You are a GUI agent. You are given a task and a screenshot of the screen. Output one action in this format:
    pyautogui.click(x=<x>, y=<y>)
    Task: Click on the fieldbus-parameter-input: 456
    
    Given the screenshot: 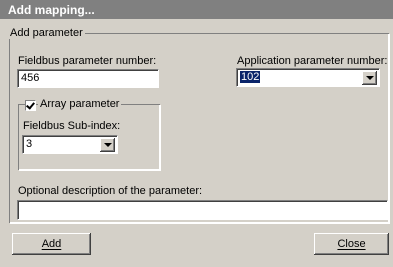 What is the action you would take?
    pyautogui.click(x=88, y=78)
    